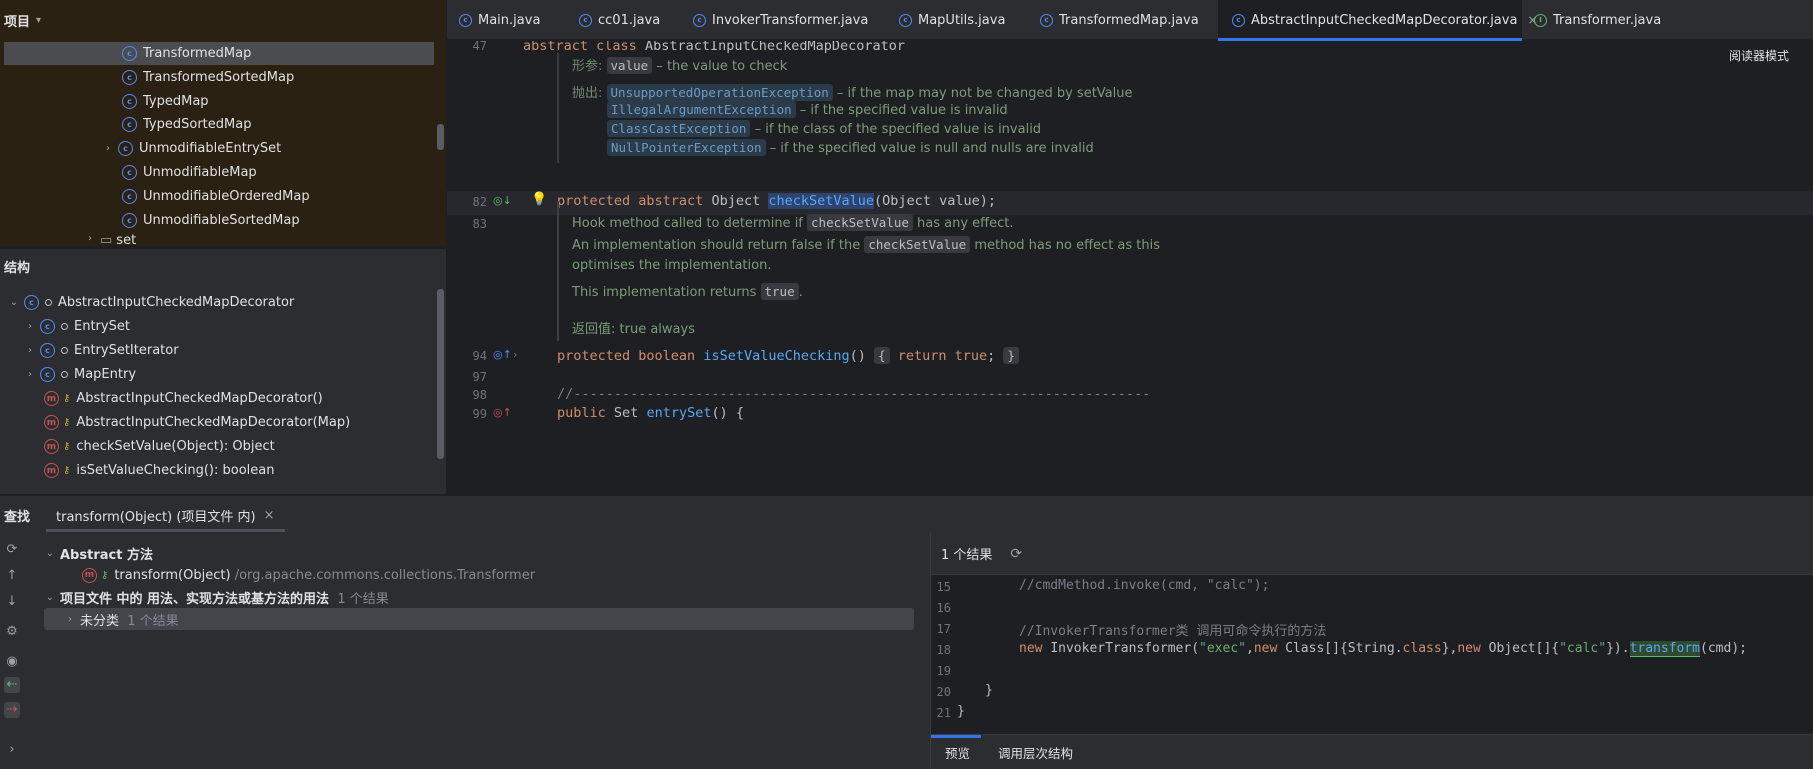  I want to click on structure-method-label: isSetValueChecking(): boolean, so click(175, 470).